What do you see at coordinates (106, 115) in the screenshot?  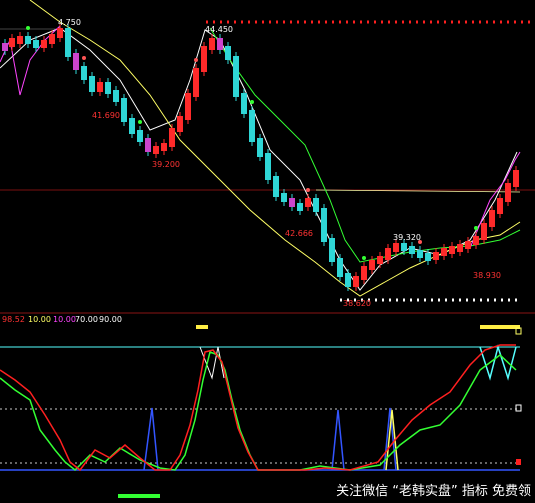 I see `price-label-1: 41.690` at bounding box center [106, 115].